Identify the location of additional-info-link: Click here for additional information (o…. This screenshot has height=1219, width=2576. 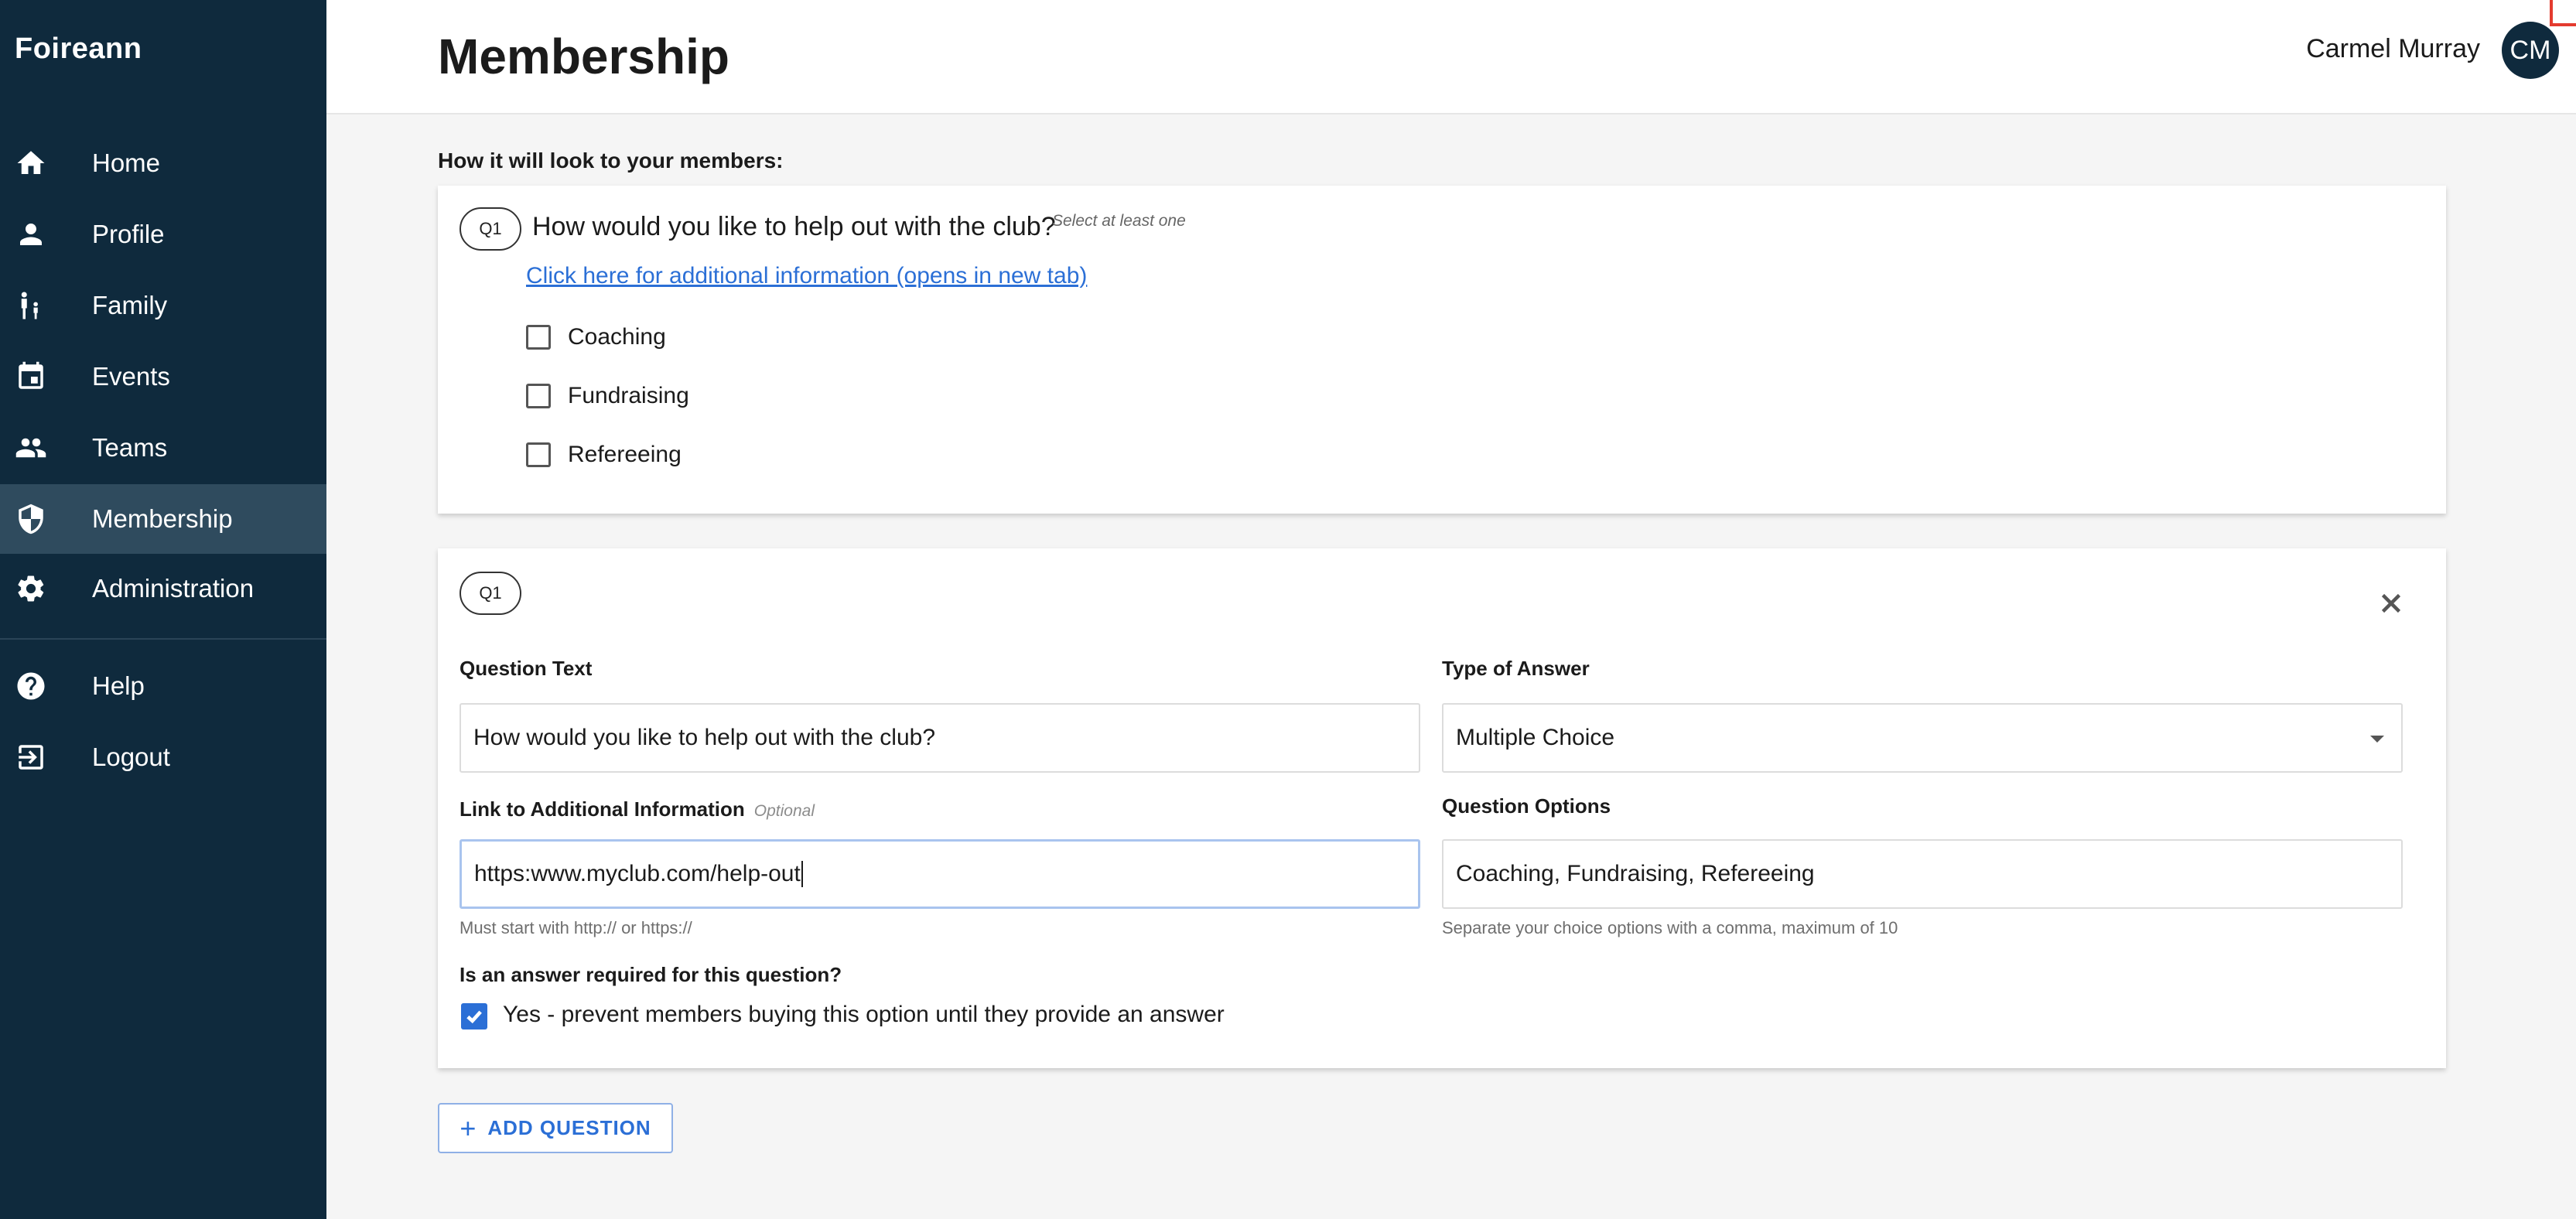
(806, 276).